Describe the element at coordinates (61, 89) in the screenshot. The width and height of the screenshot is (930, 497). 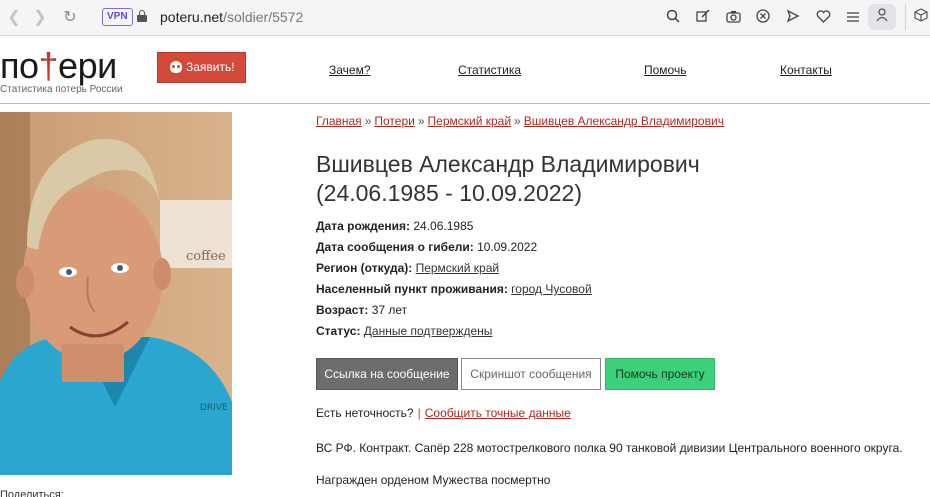
I see `logo-subtitle: Статистика потерь России` at that location.